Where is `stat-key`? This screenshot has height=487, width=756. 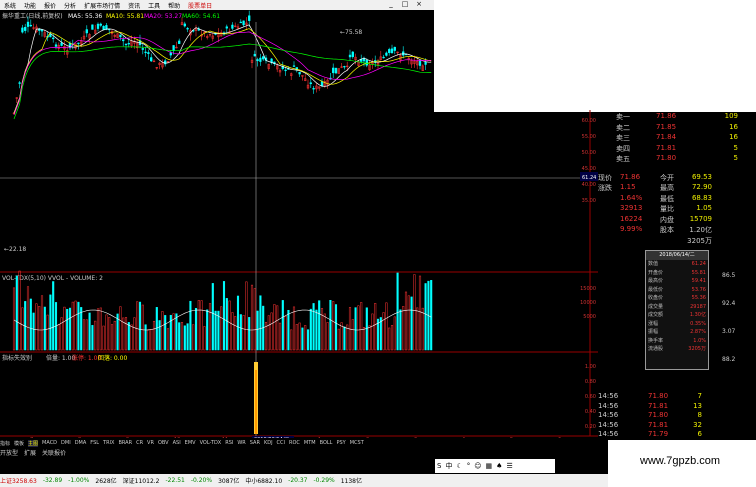
stat-key is located at coordinates (609, 198).